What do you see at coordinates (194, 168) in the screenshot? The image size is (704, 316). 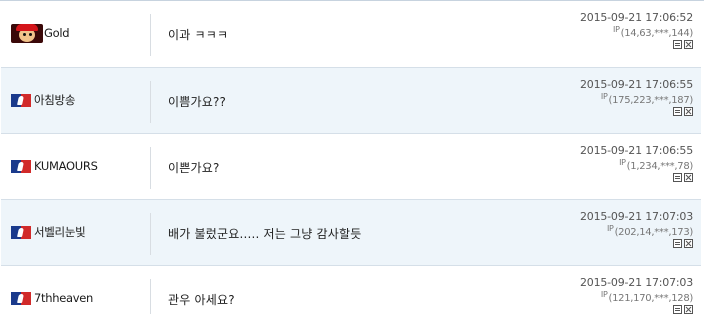 I see `comment-text: 이쁜가요?` at bounding box center [194, 168].